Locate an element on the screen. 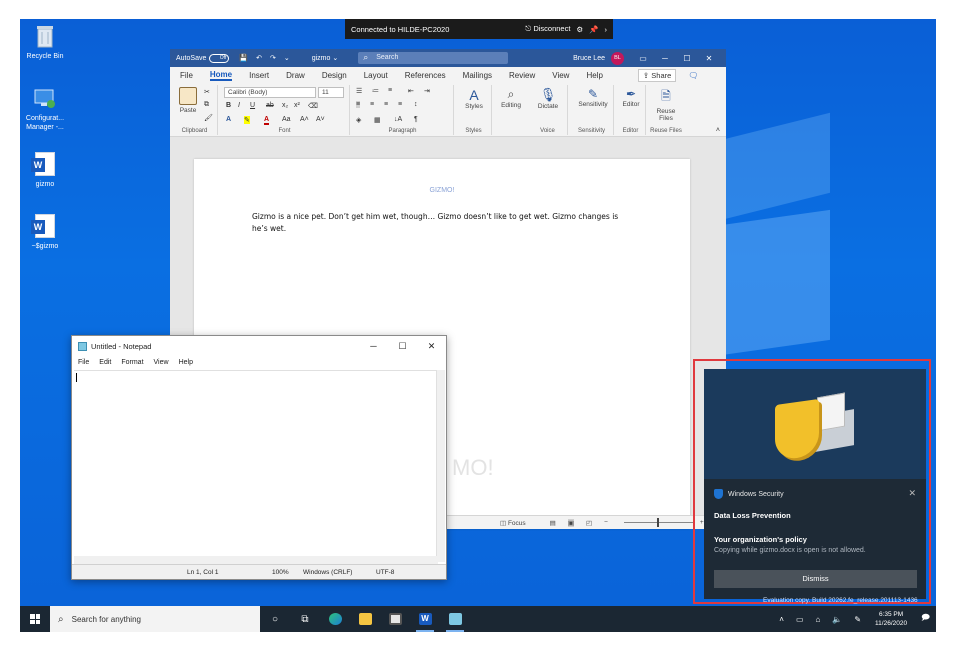  subscript-icon: x₂ is located at coordinates (285, 105).